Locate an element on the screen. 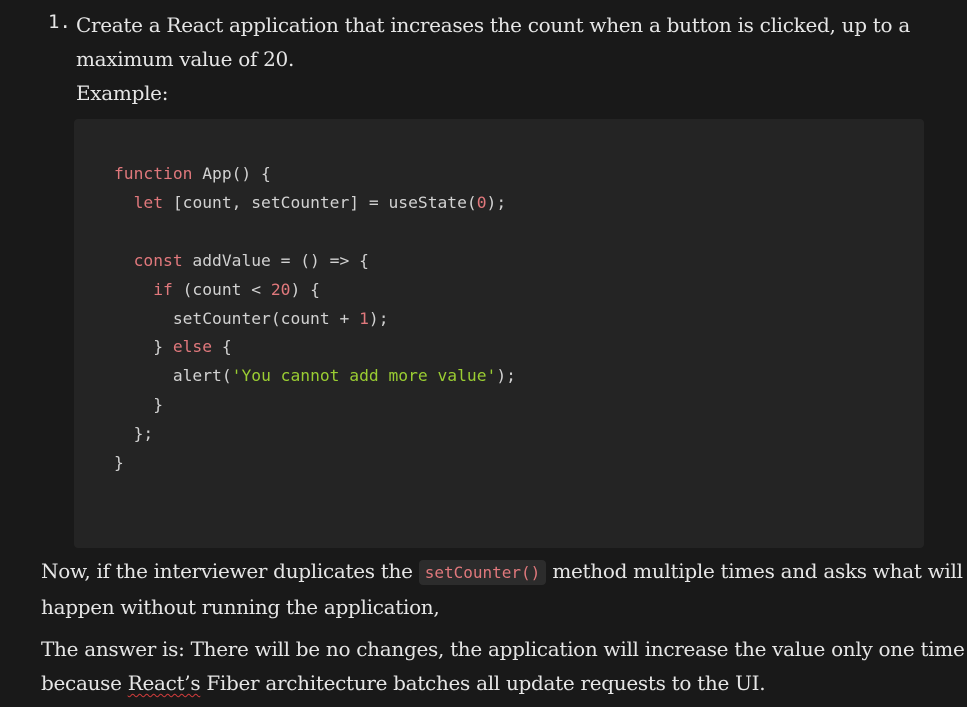  number-literal: 20 is located at coordinates (280, 289).